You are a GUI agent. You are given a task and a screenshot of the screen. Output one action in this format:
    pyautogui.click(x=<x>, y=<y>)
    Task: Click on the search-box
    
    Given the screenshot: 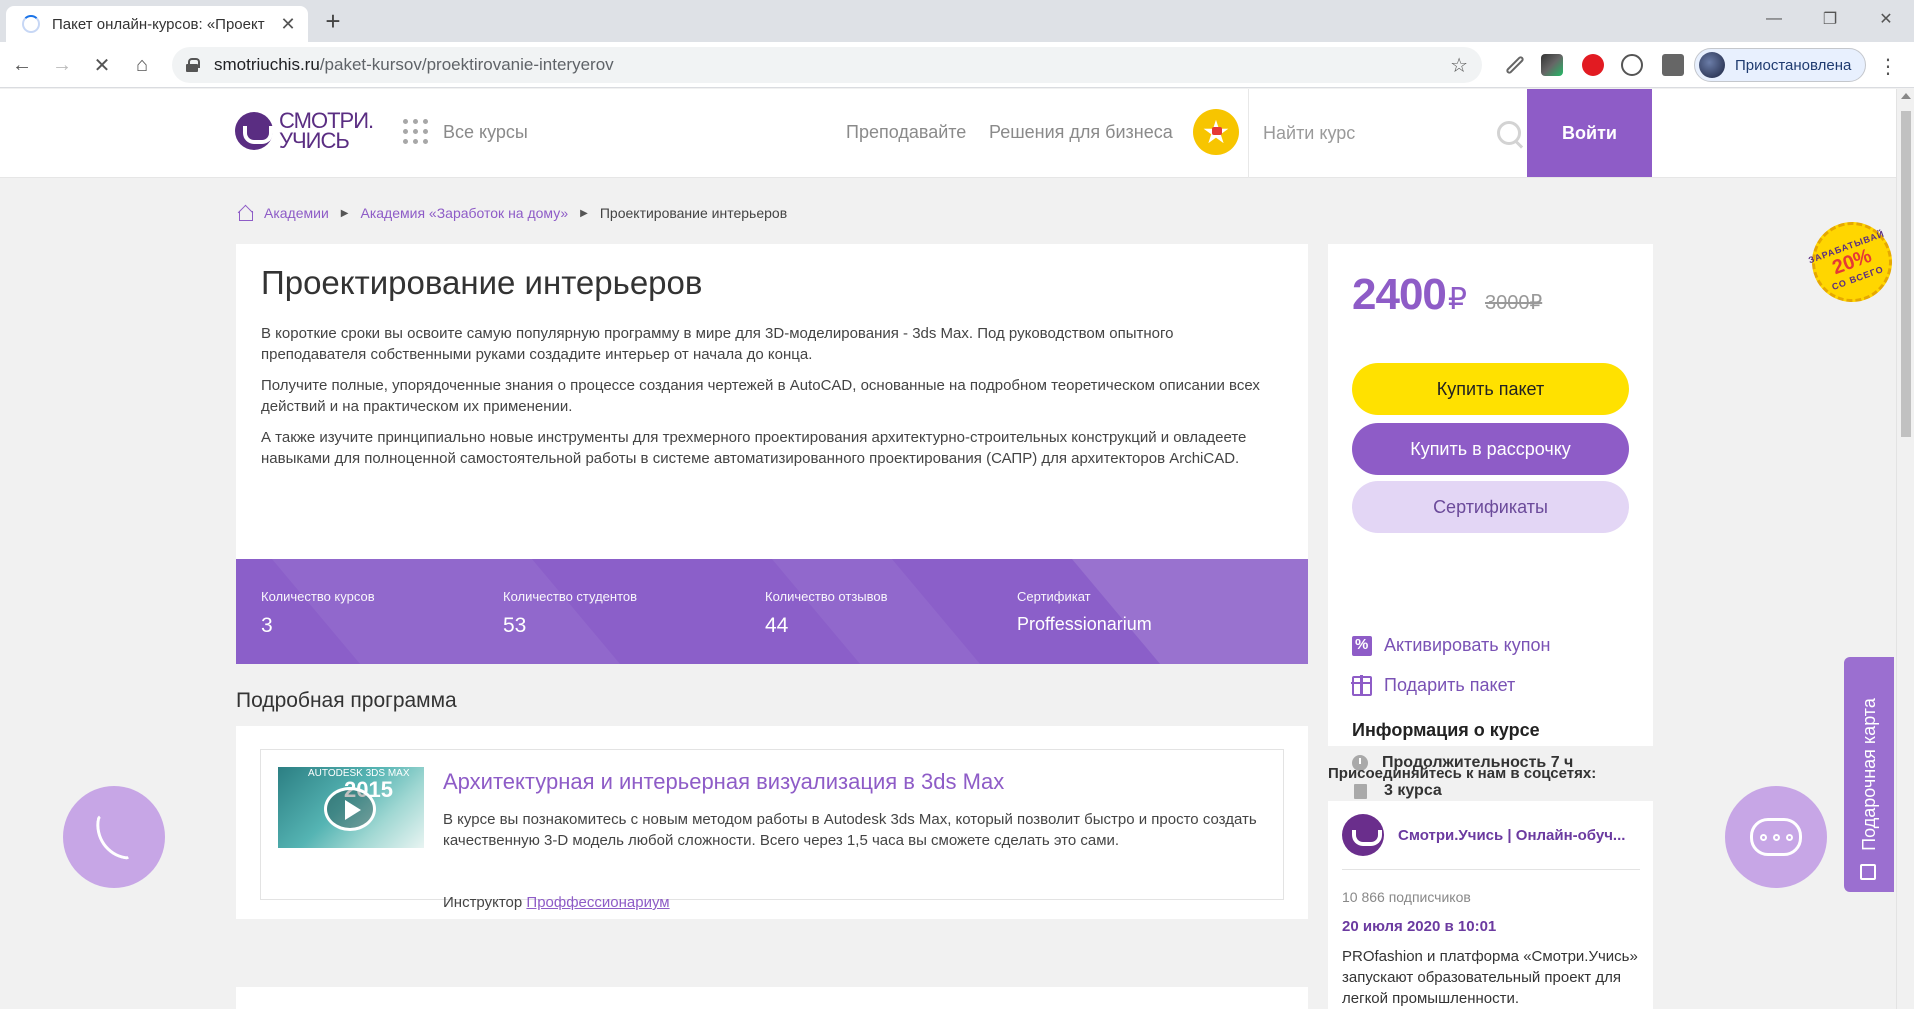 What is the action you would take?
    pyautogui.click(x=1387, y=133)
    